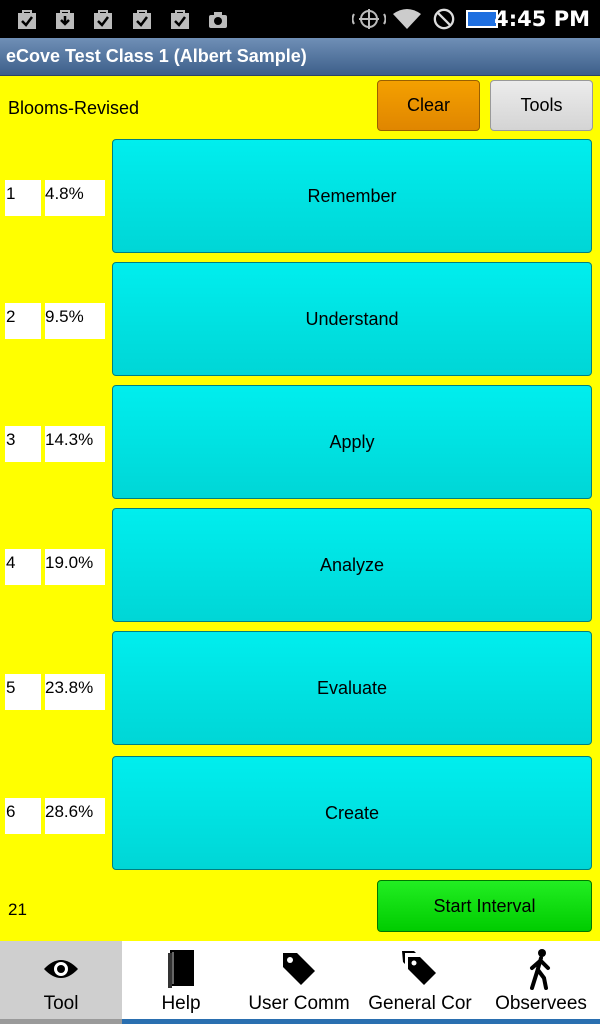 This screenshot has width=600, height=1024. I want to click on location-icon, so click(369, 19).